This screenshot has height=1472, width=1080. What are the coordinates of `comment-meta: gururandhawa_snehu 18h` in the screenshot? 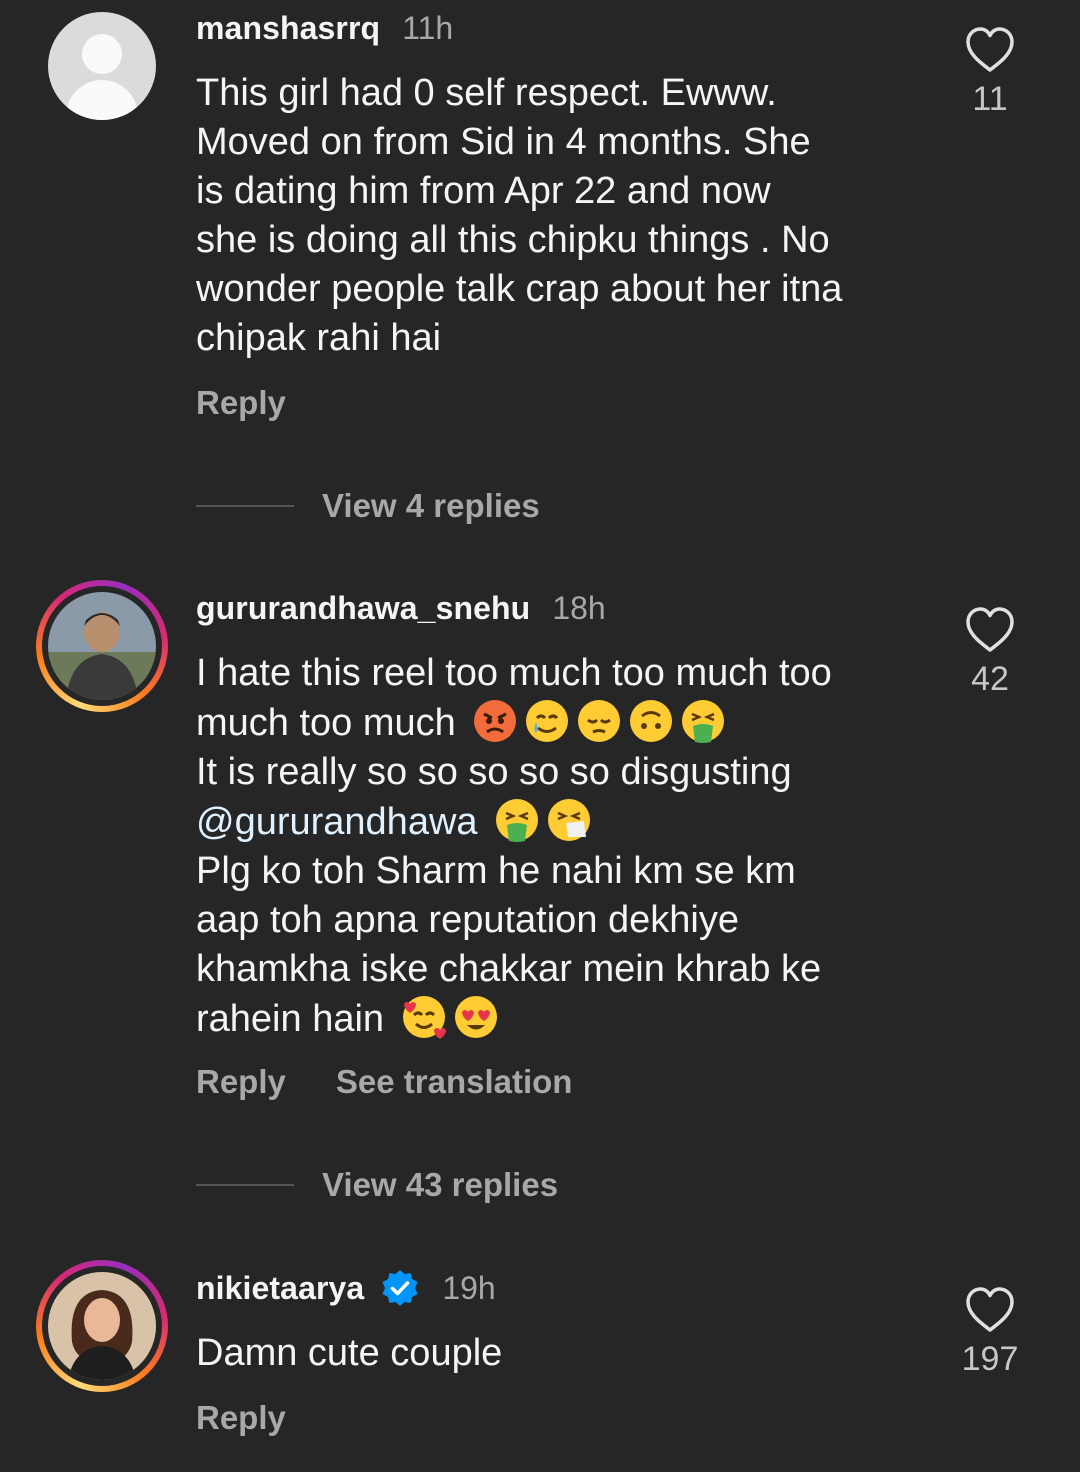 It's located at (401, 608).